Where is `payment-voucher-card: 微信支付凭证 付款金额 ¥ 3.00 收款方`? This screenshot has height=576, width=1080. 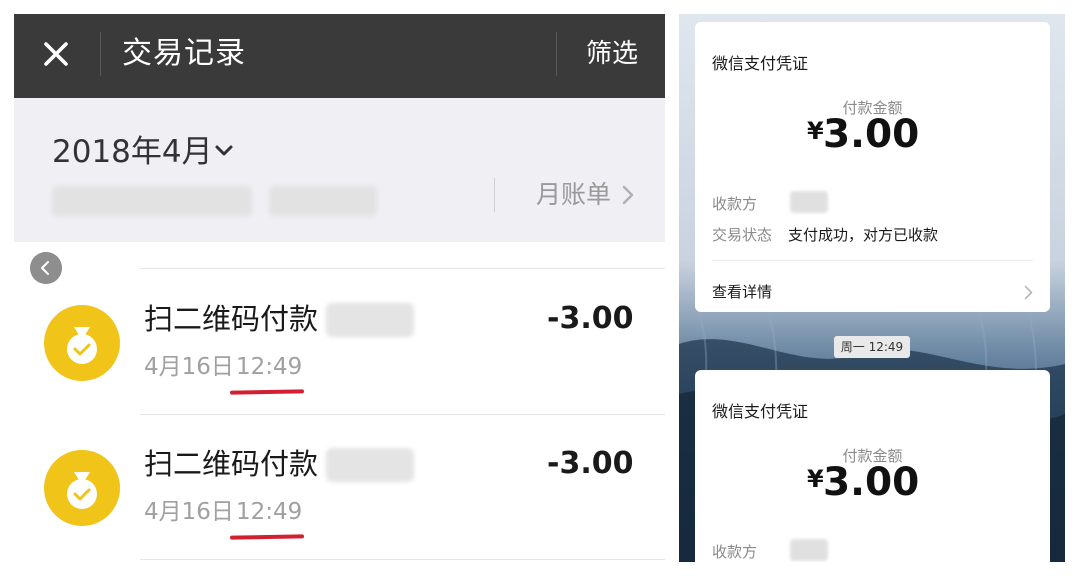 payment-voucher-card: 微信支付凭证 付款金额 ¥ 3.00 收款方 is located at coordinates (872, 466).